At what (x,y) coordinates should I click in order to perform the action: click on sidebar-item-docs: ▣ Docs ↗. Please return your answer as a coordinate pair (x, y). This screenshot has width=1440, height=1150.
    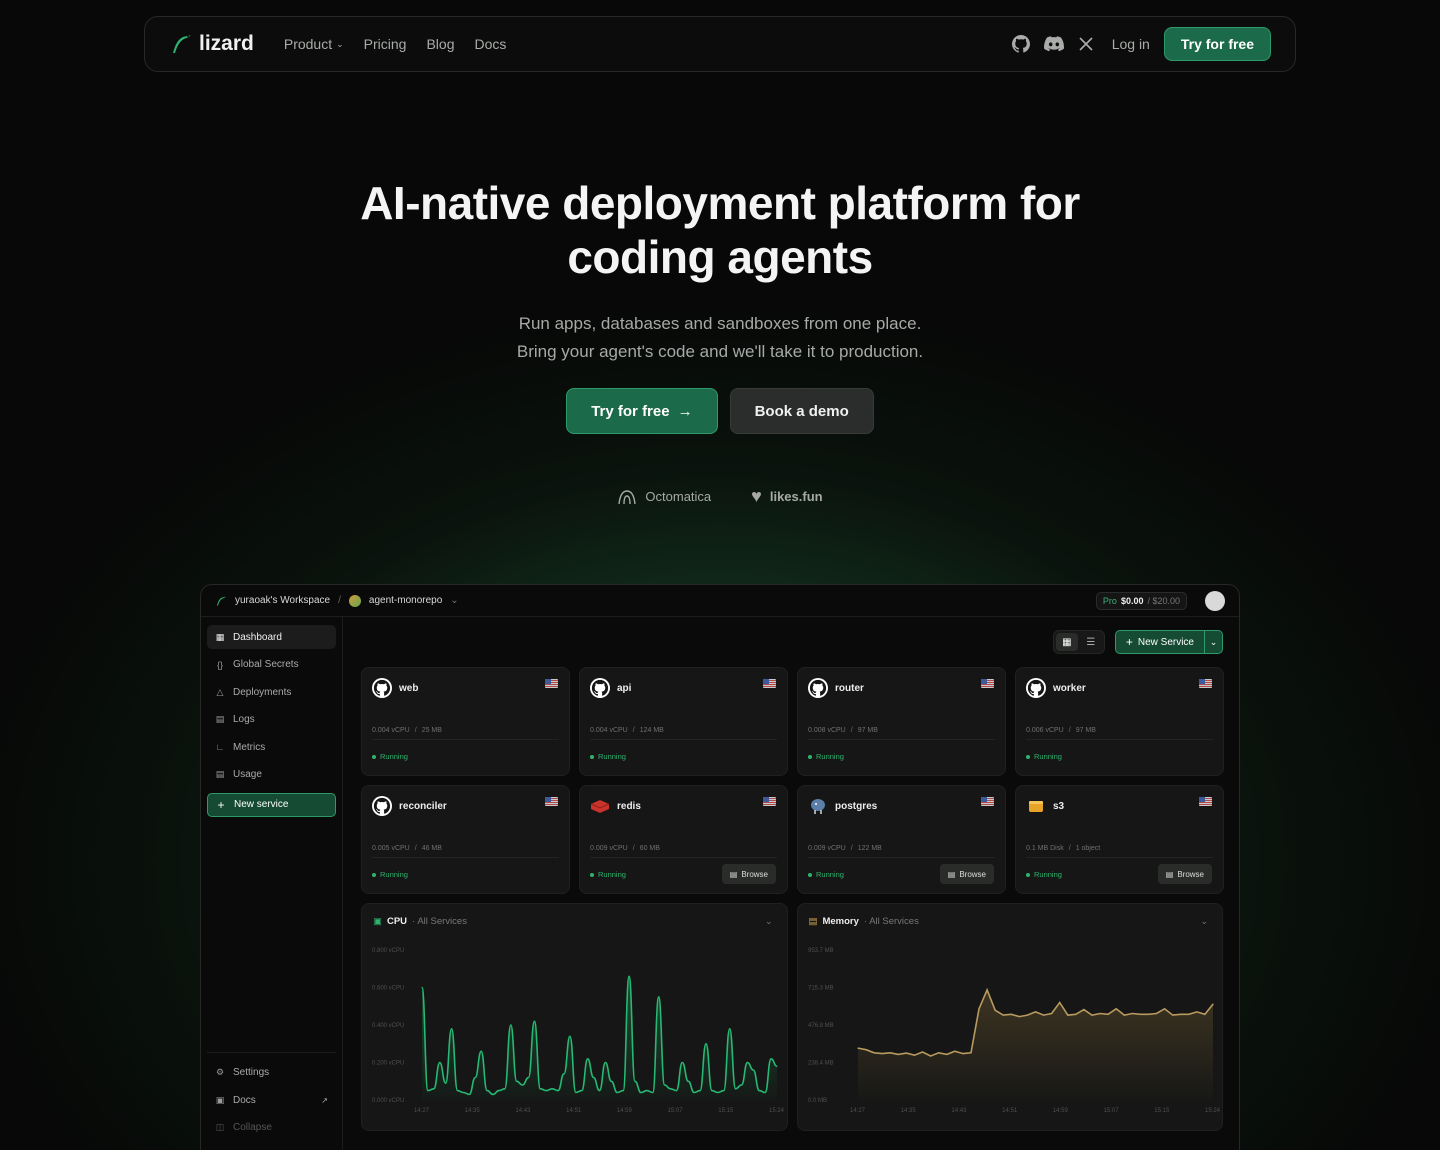
    Looking at the image, I should click on (271, 1100).